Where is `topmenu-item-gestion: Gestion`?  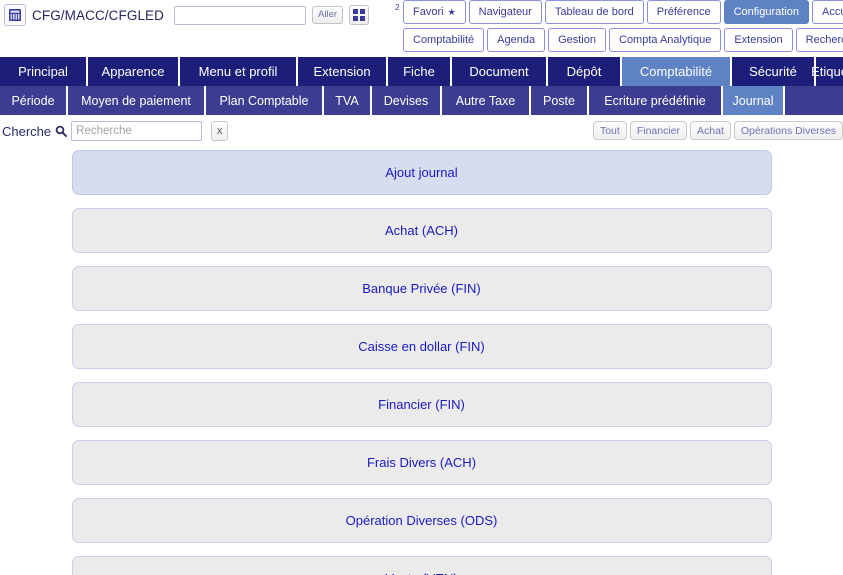 topmenu-item-gestion: Gestion is located at coordinates (577, 40).